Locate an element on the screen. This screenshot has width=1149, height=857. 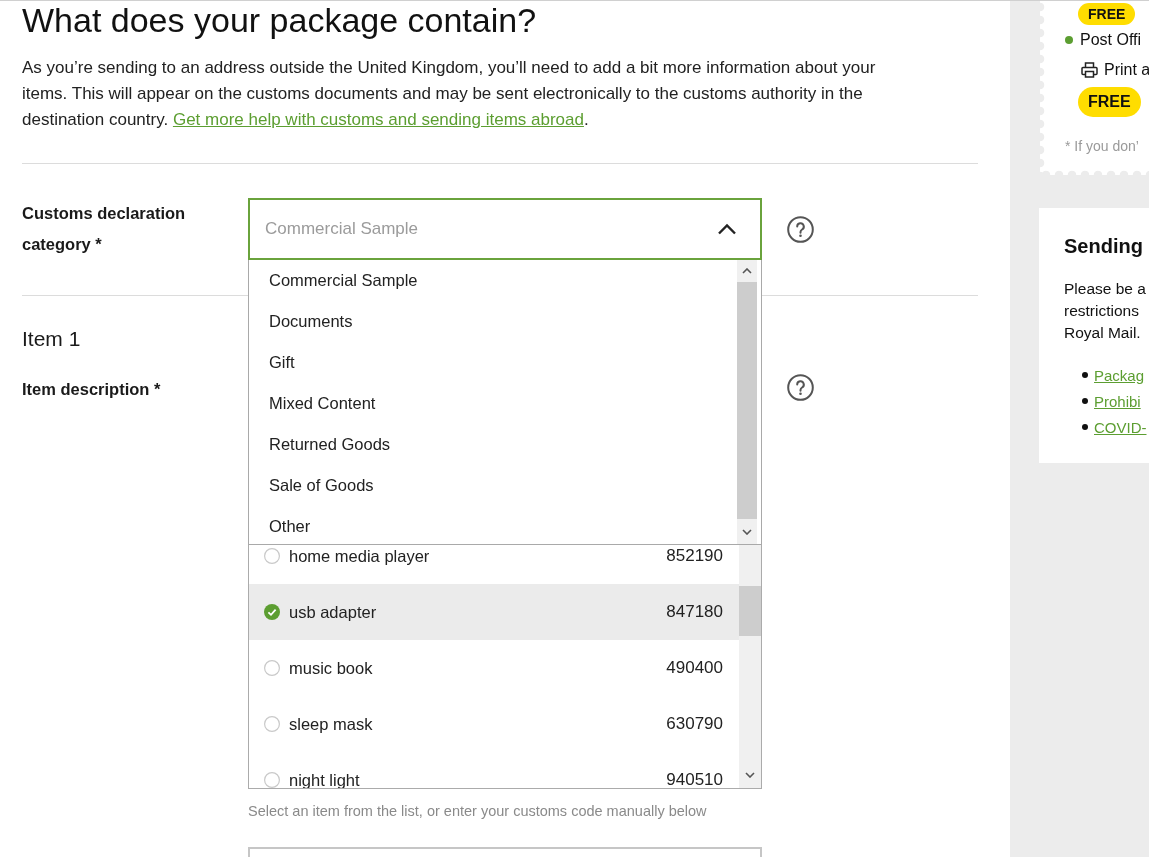
commodity-code-text: 940510 is located at coordinates (694, 779).